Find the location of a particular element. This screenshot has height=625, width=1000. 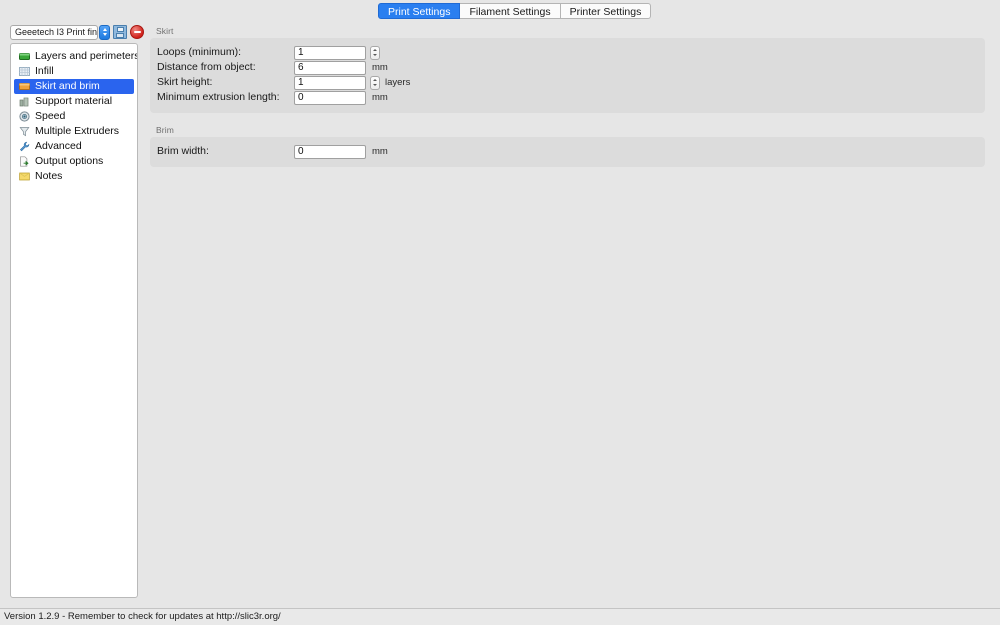

tab-filament-settings: Filament Settings is located at coordinates (510, 11).